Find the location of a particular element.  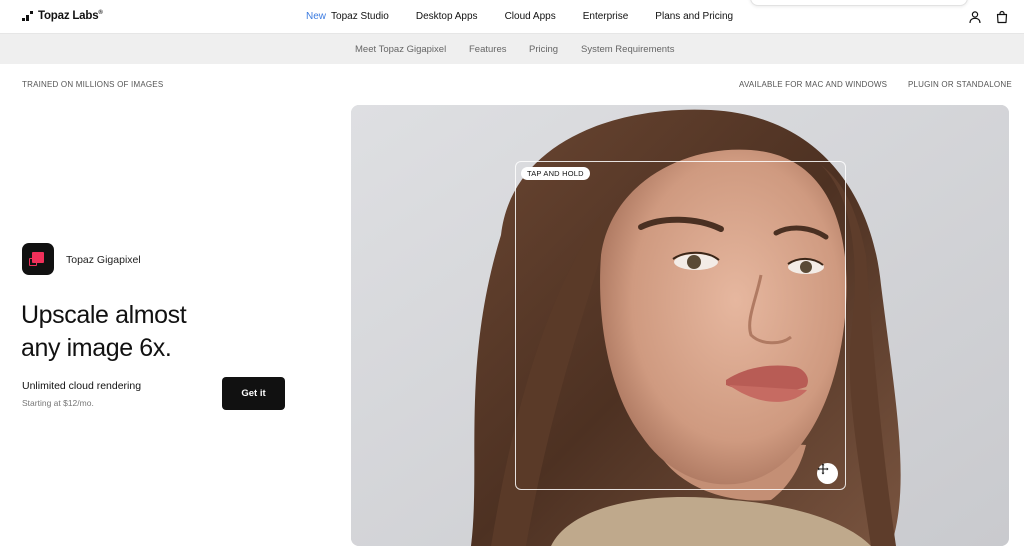

nav-plans-and-pricing: Plans and Pricing is located at coordinates (694, 16).